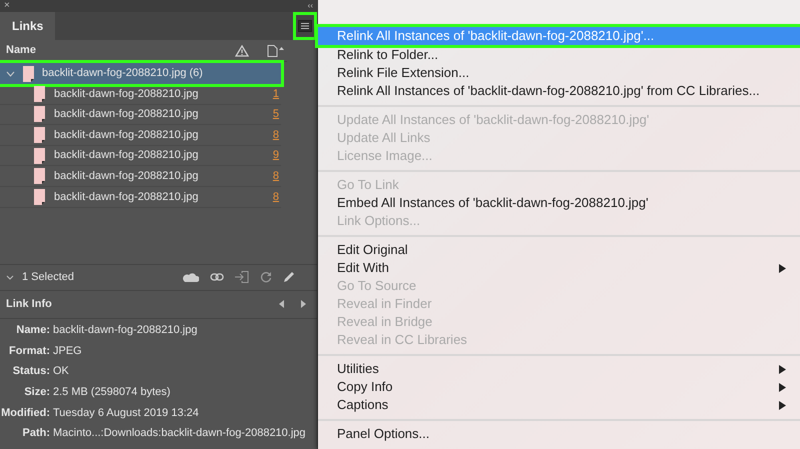 Image resolution: width=800 pixels, height=449 pixels. What do you see at coordinates (289, 277) in the screenshot?
I see `pencil-icon` at bounding box center [289, 277].